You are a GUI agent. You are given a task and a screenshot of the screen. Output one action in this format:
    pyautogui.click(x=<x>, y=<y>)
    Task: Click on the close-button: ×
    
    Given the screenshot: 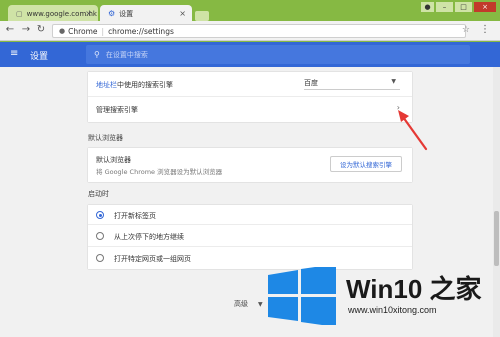 What is the action you would take?
    pyautogui.click(x=485, y=7)
    